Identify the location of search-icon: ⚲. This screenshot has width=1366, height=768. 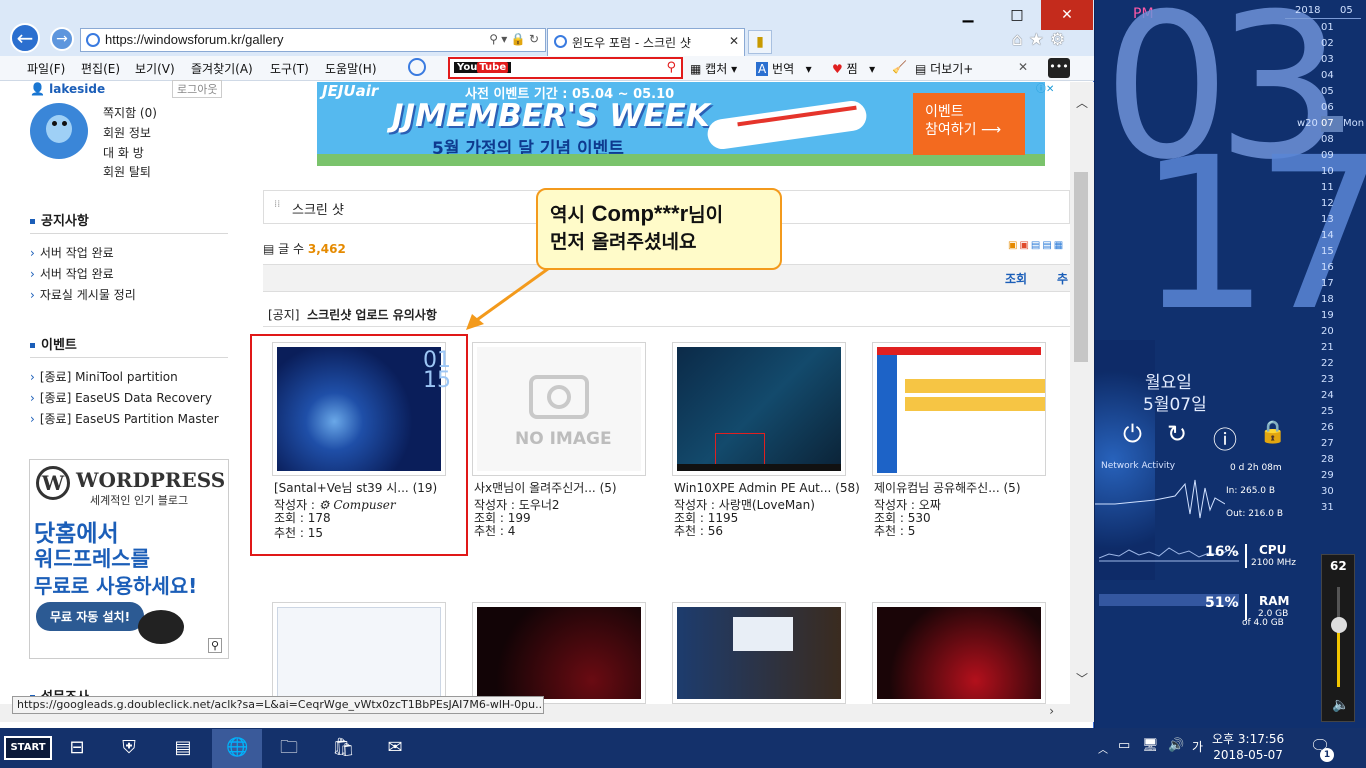
(671, 67).